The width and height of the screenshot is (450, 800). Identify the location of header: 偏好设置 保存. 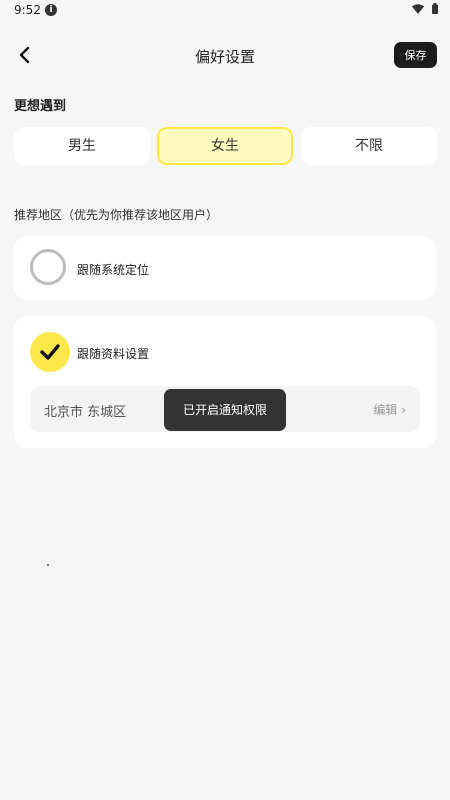
(225, 56).